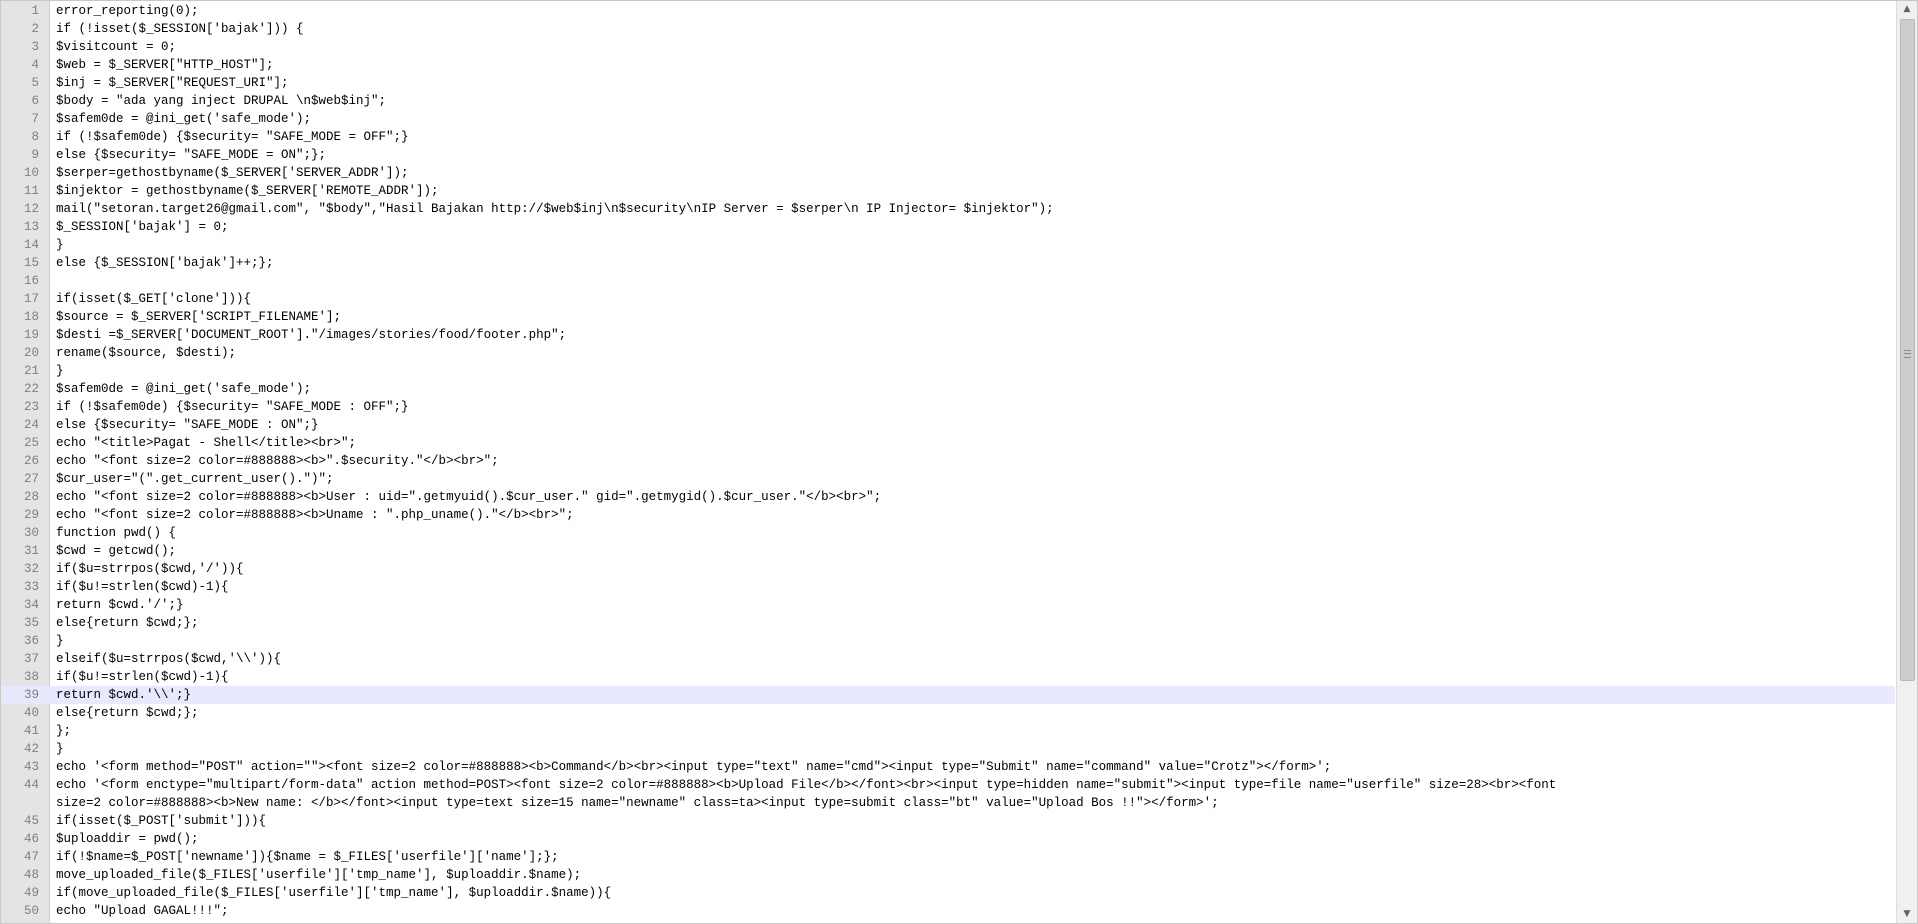 Image resolution: width=1918 pixels, height=924 pixels. What do you see at coordinates (31, 497) in the screenshot?
I see `line-number: 28` at bounding box center [31, 497].